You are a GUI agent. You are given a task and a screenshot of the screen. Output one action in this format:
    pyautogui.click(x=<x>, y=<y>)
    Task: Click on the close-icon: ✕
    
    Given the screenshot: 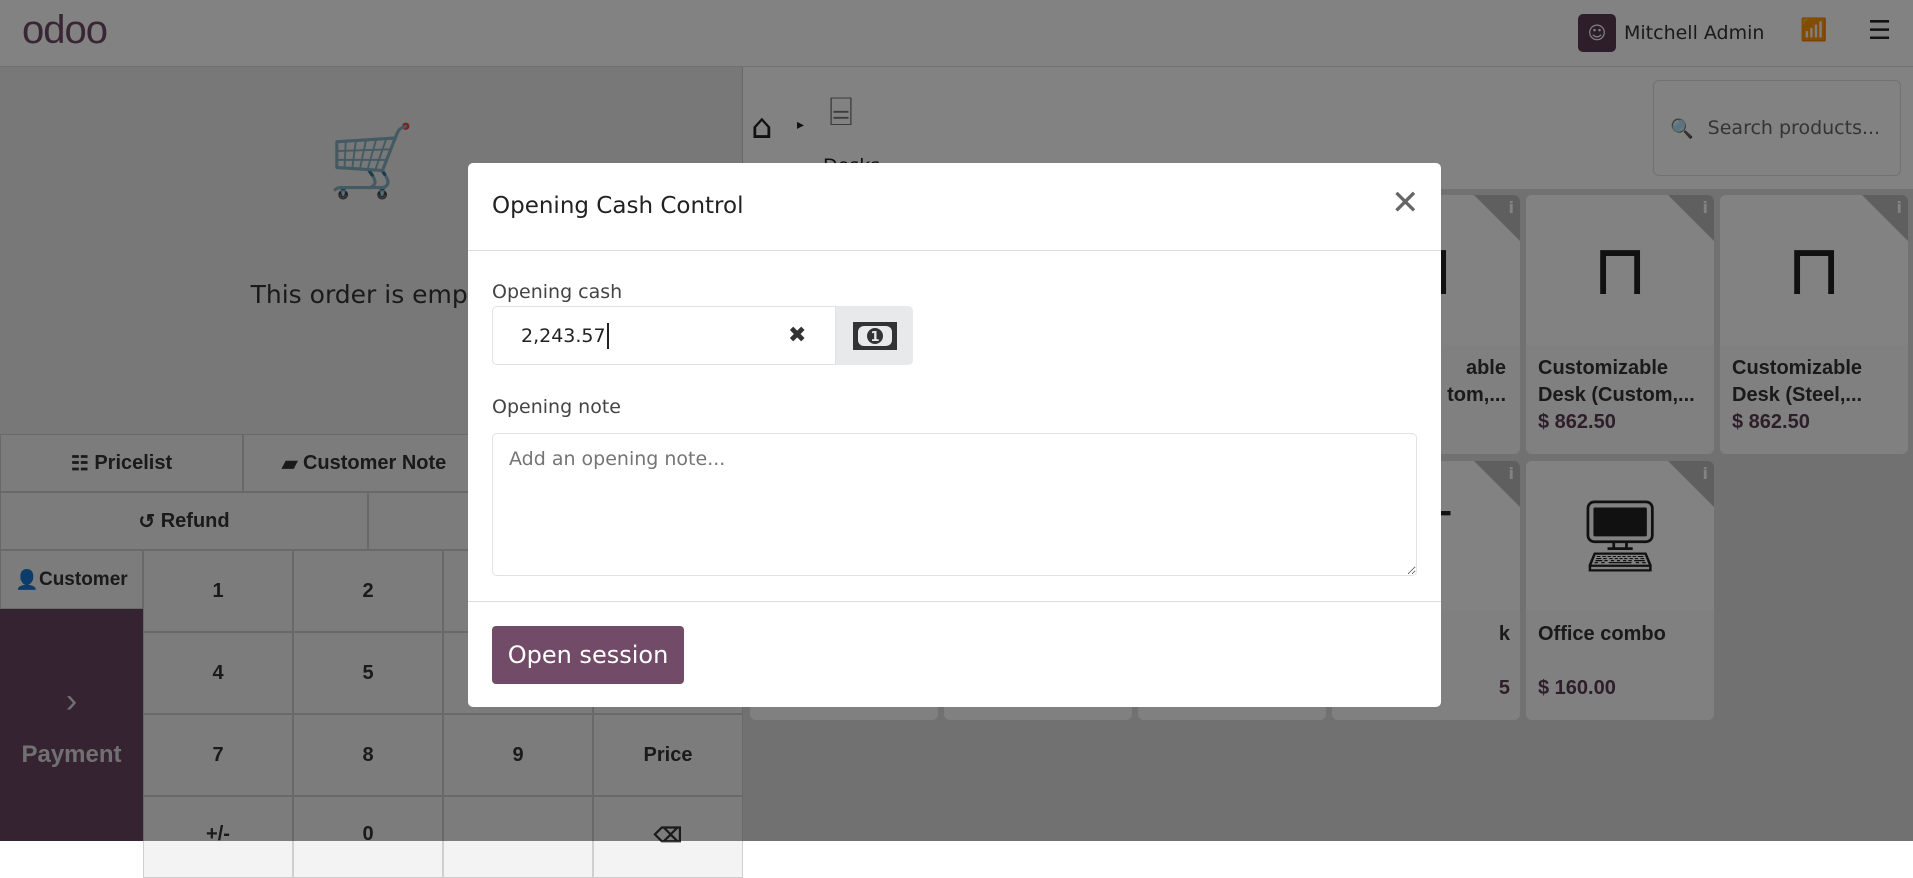 What is the action you would take?
    pyautogui.click(x=1405, y=203)
    